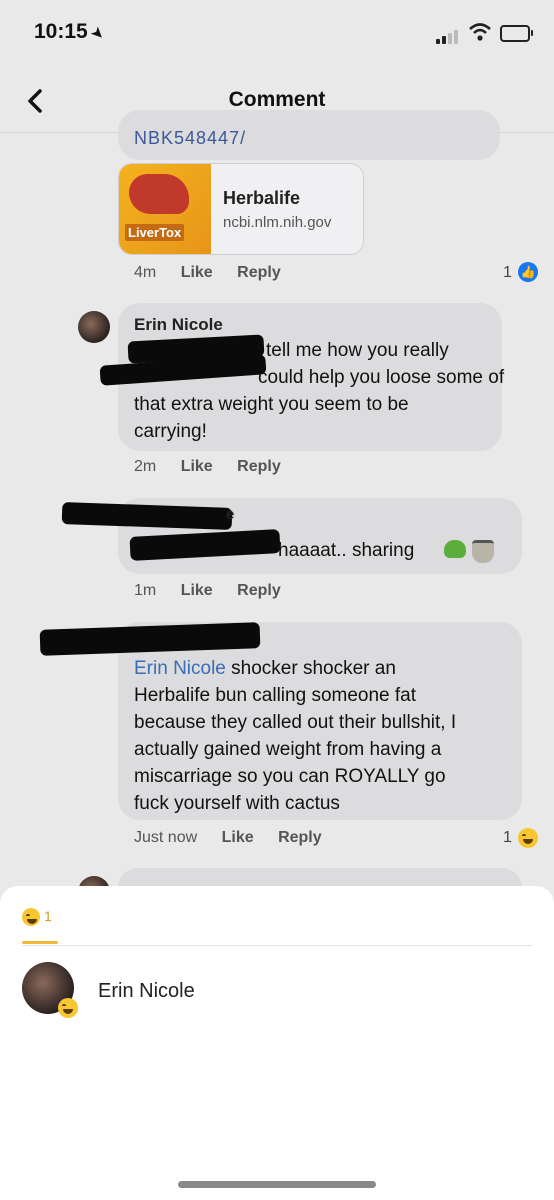  I want to click on comment-meta-3: 1m Like Reply, so click(217, 591).